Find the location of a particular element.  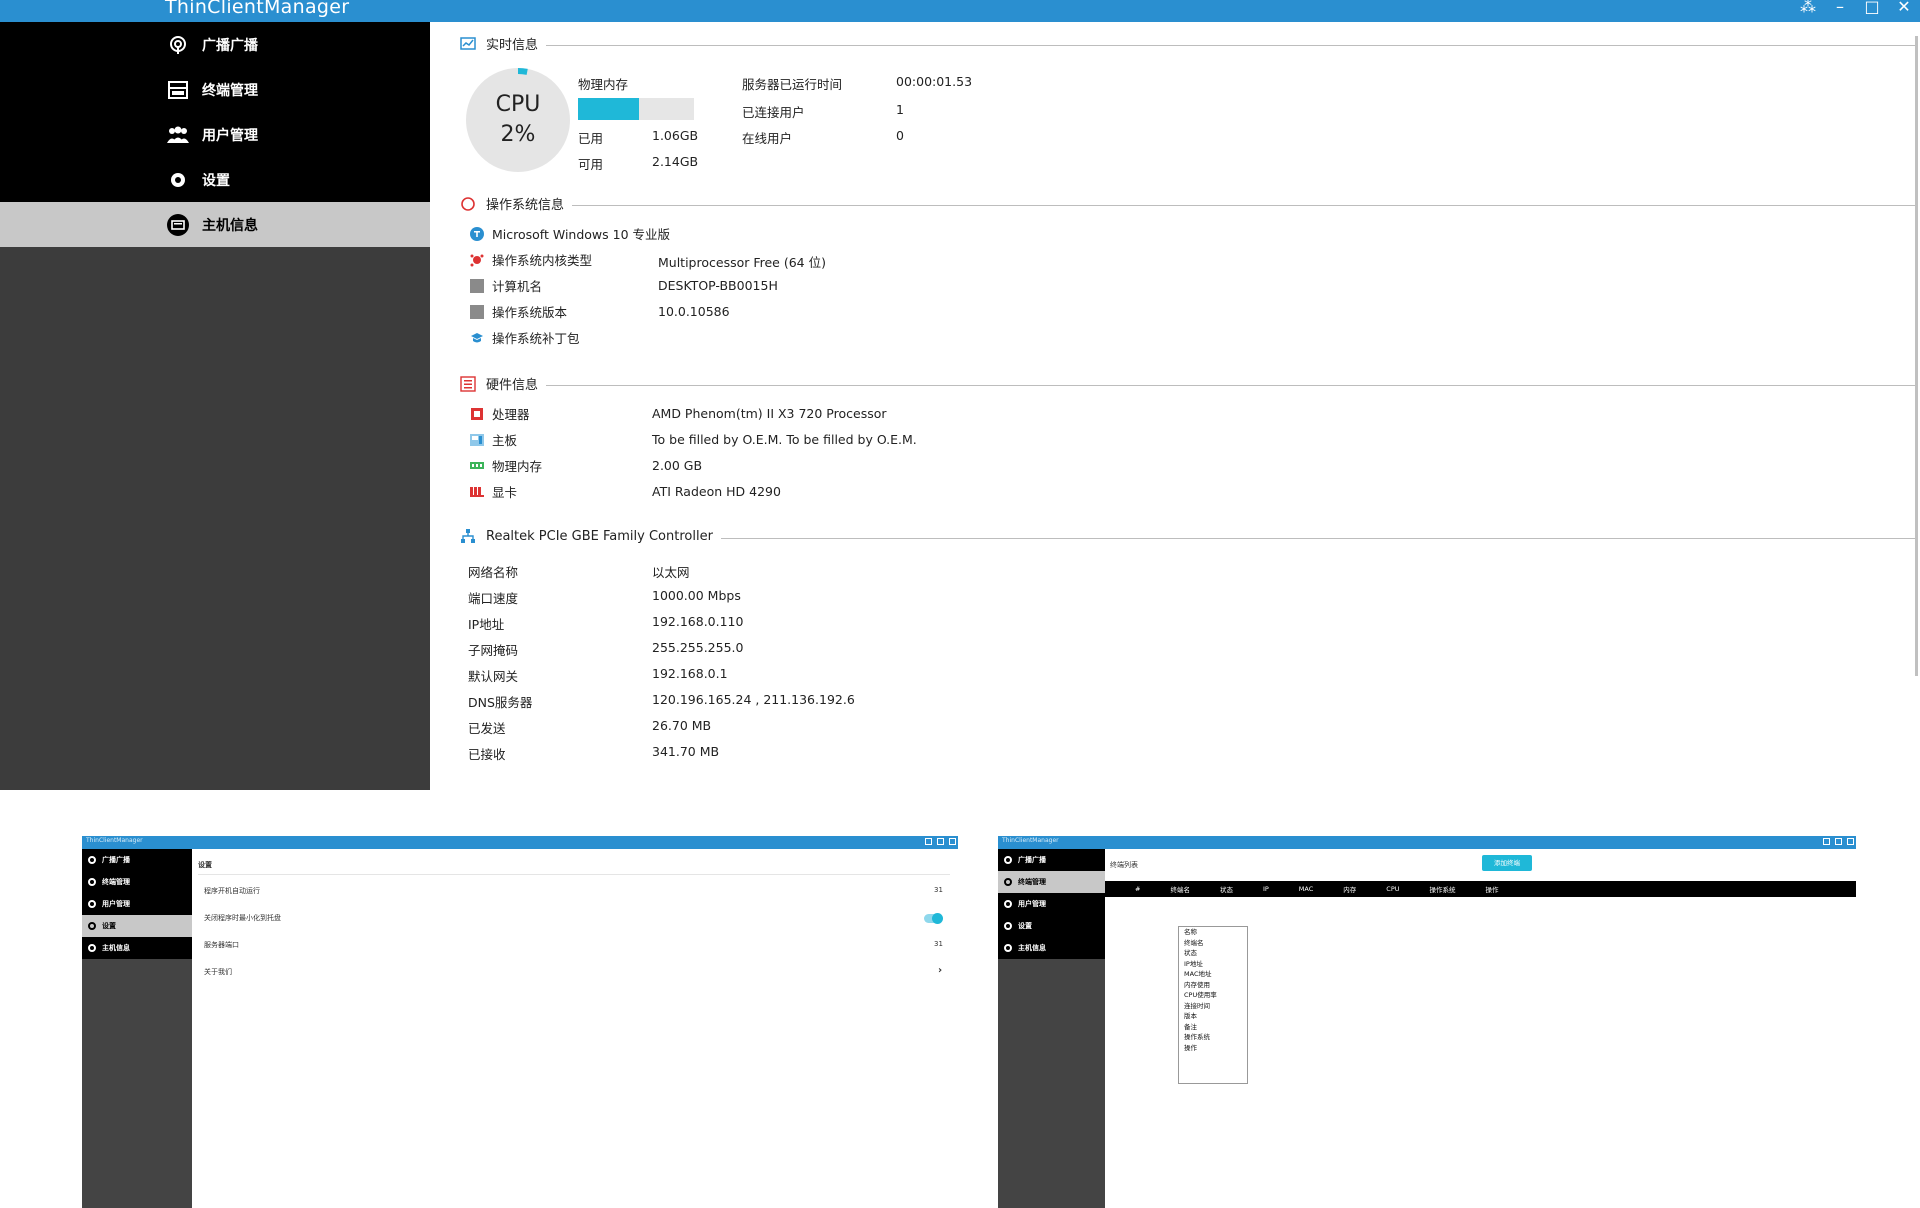

dropdown-item: MAC地址 is located at coordinates (1213, 974).